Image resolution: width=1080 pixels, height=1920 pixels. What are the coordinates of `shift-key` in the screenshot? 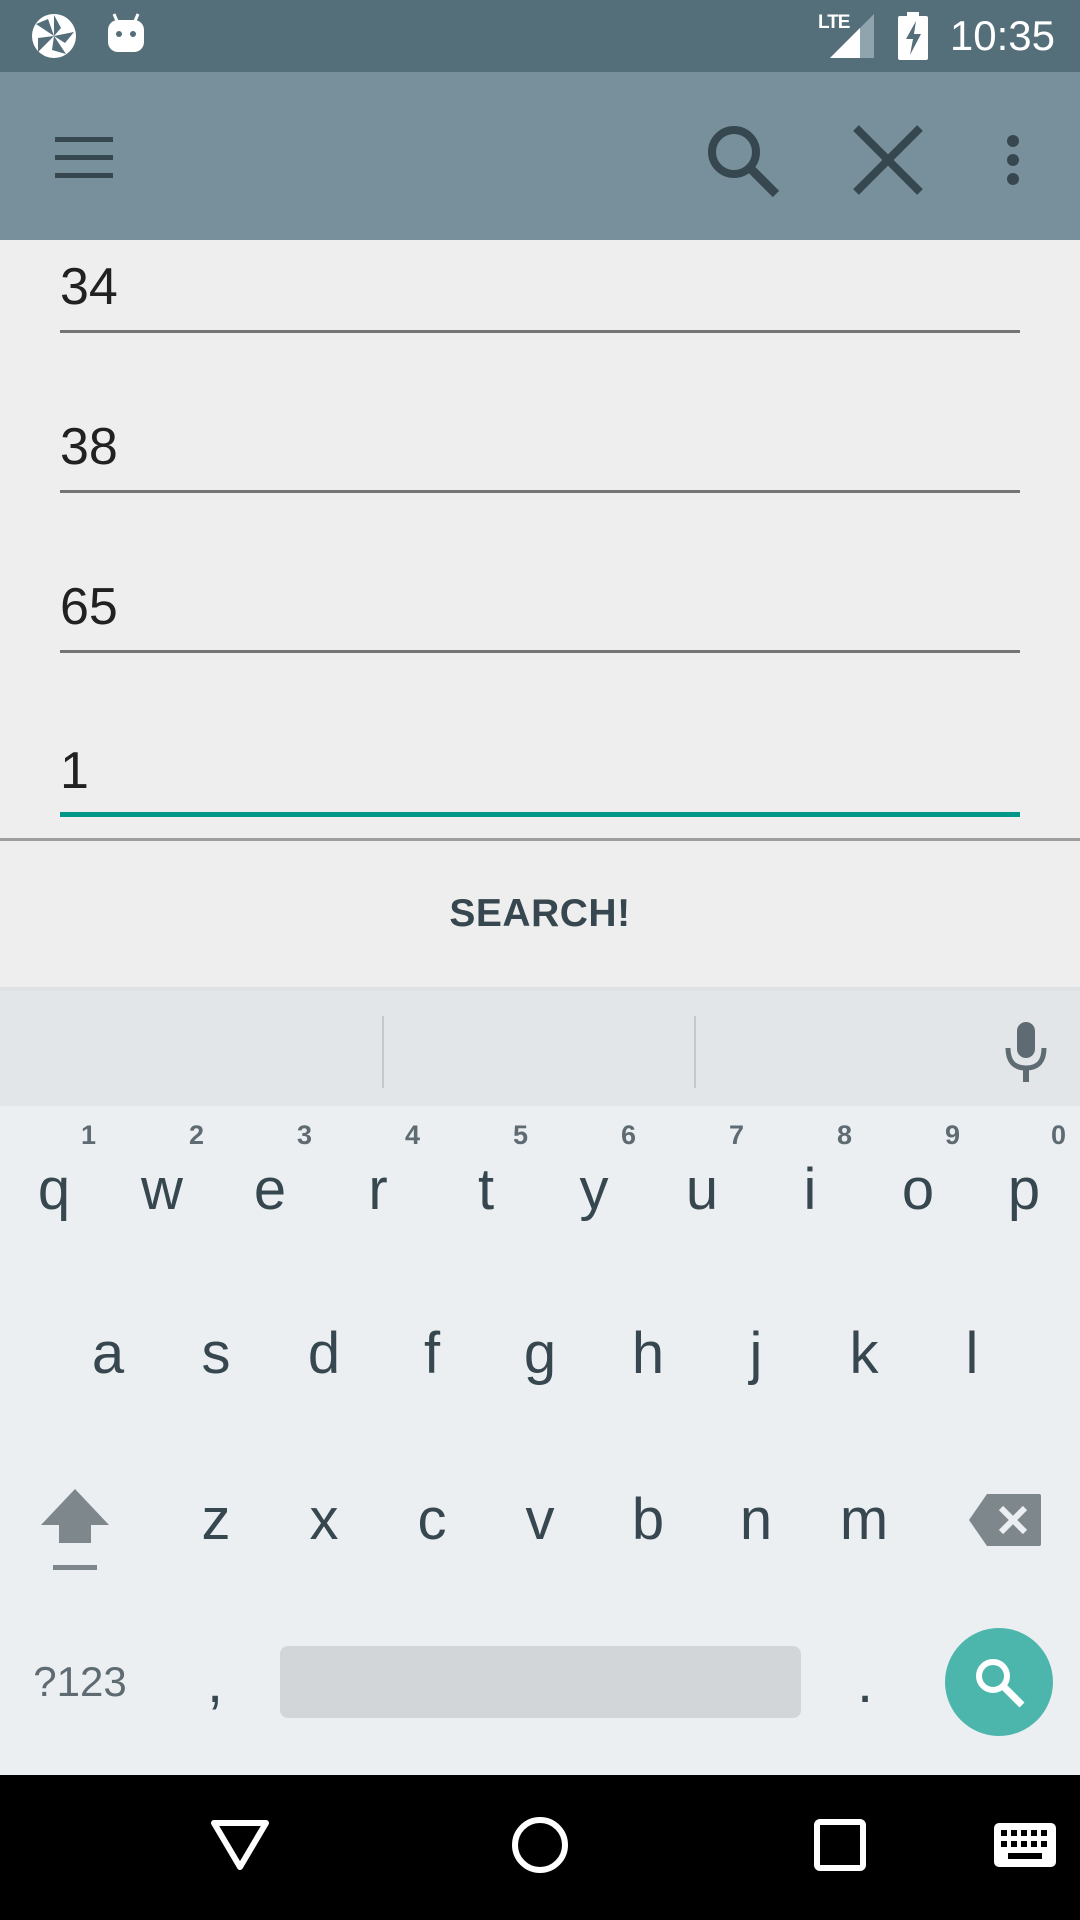 It's located at (75, 1530).